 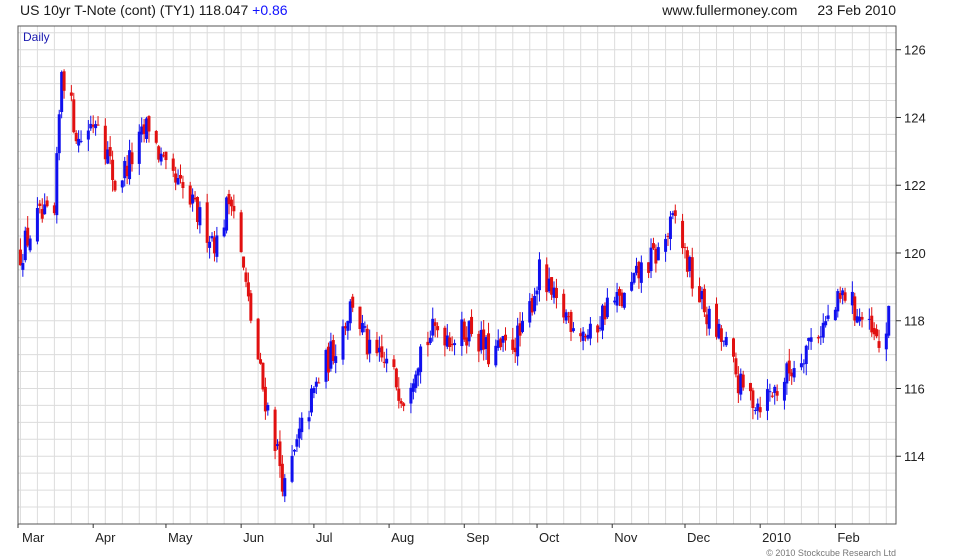 What do you see at coordinates (848, 537) in the screenshot?
I see `x-tick-label: Feb` at bounding box center [848, 537].